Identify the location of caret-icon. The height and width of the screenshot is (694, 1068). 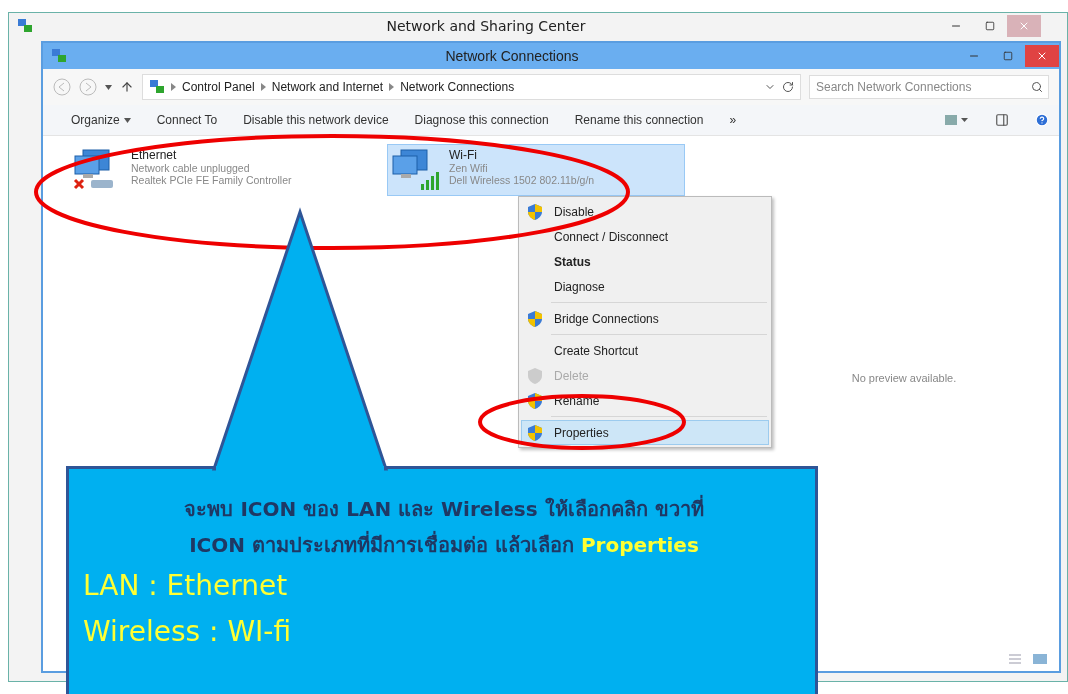
(108, 87).